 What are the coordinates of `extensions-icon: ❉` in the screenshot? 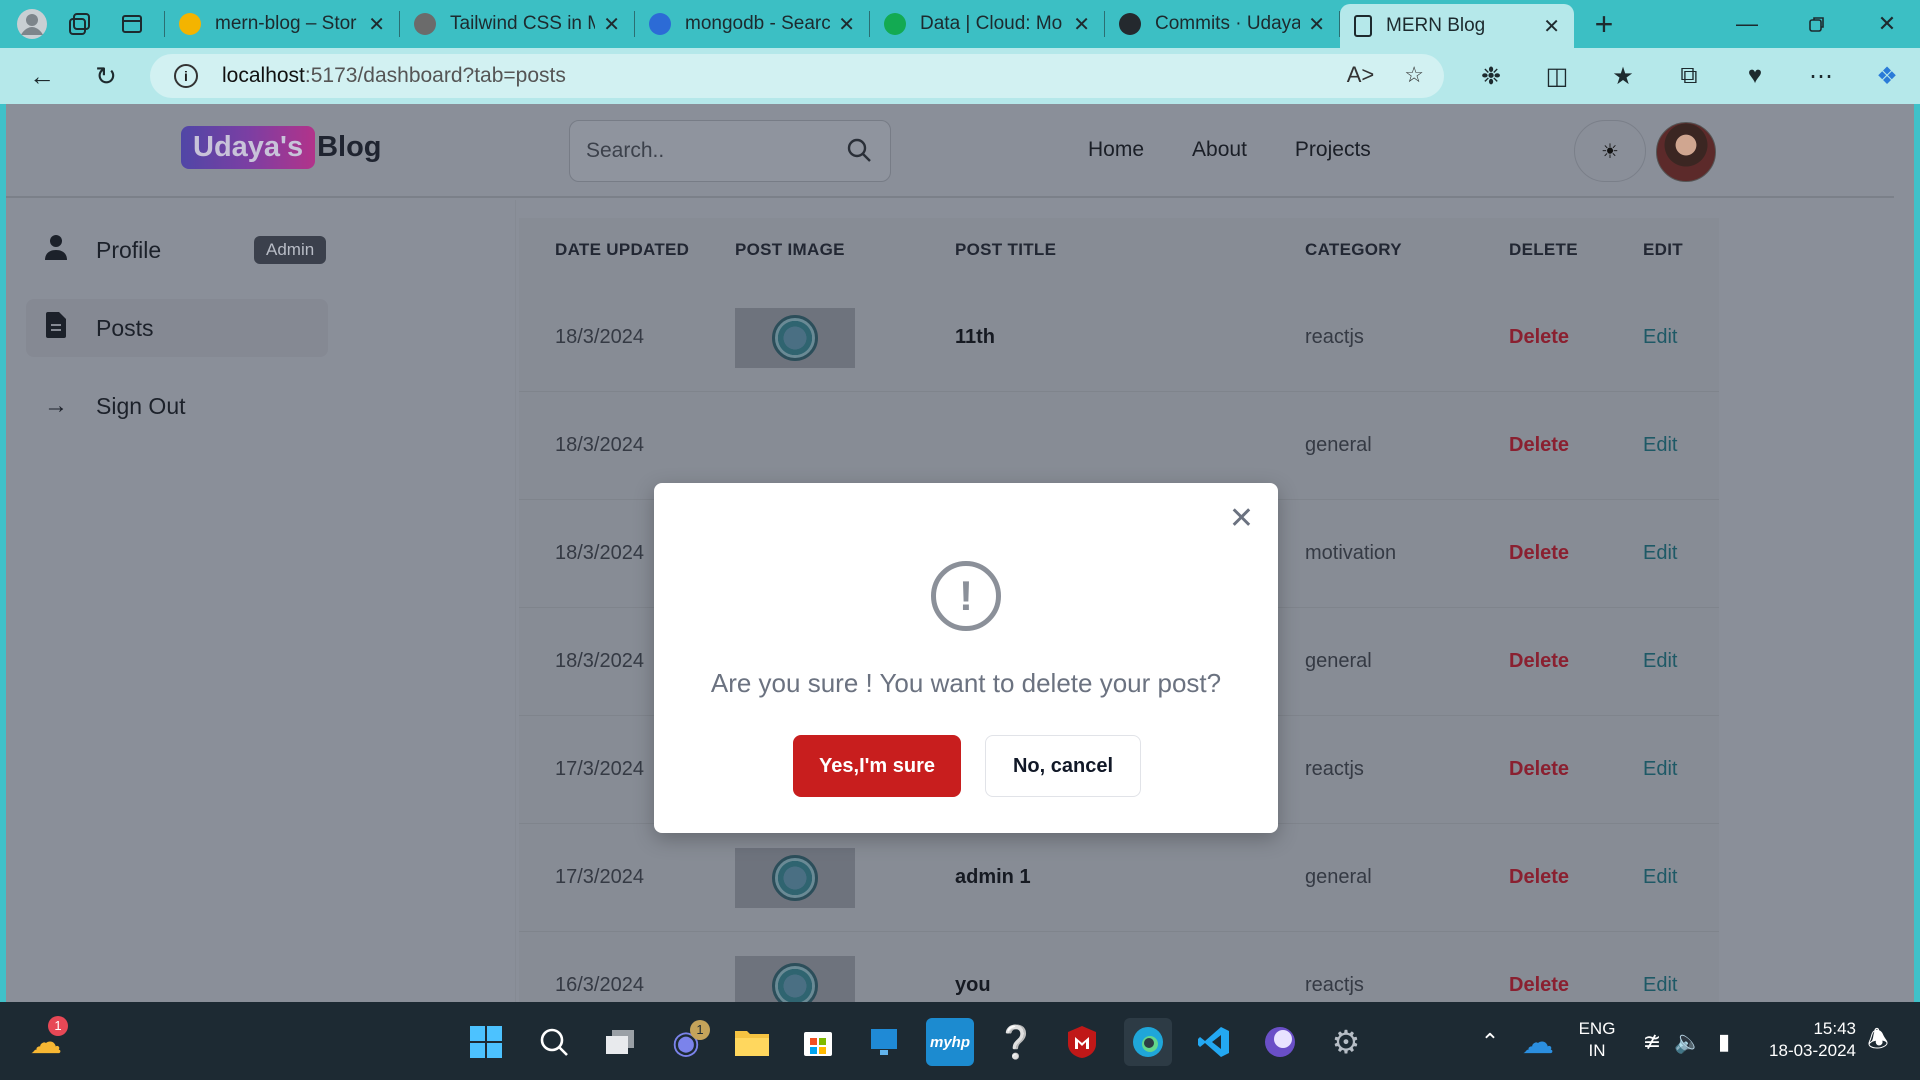 It's located at (1491, 76).